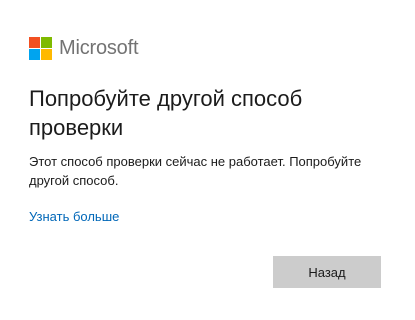 The height and width of the screenshot is (320, 415). What do you see at coordinates (46, 54) in the screenshot?
I see `logo-square-yellow` at bounding box center [46, 54].